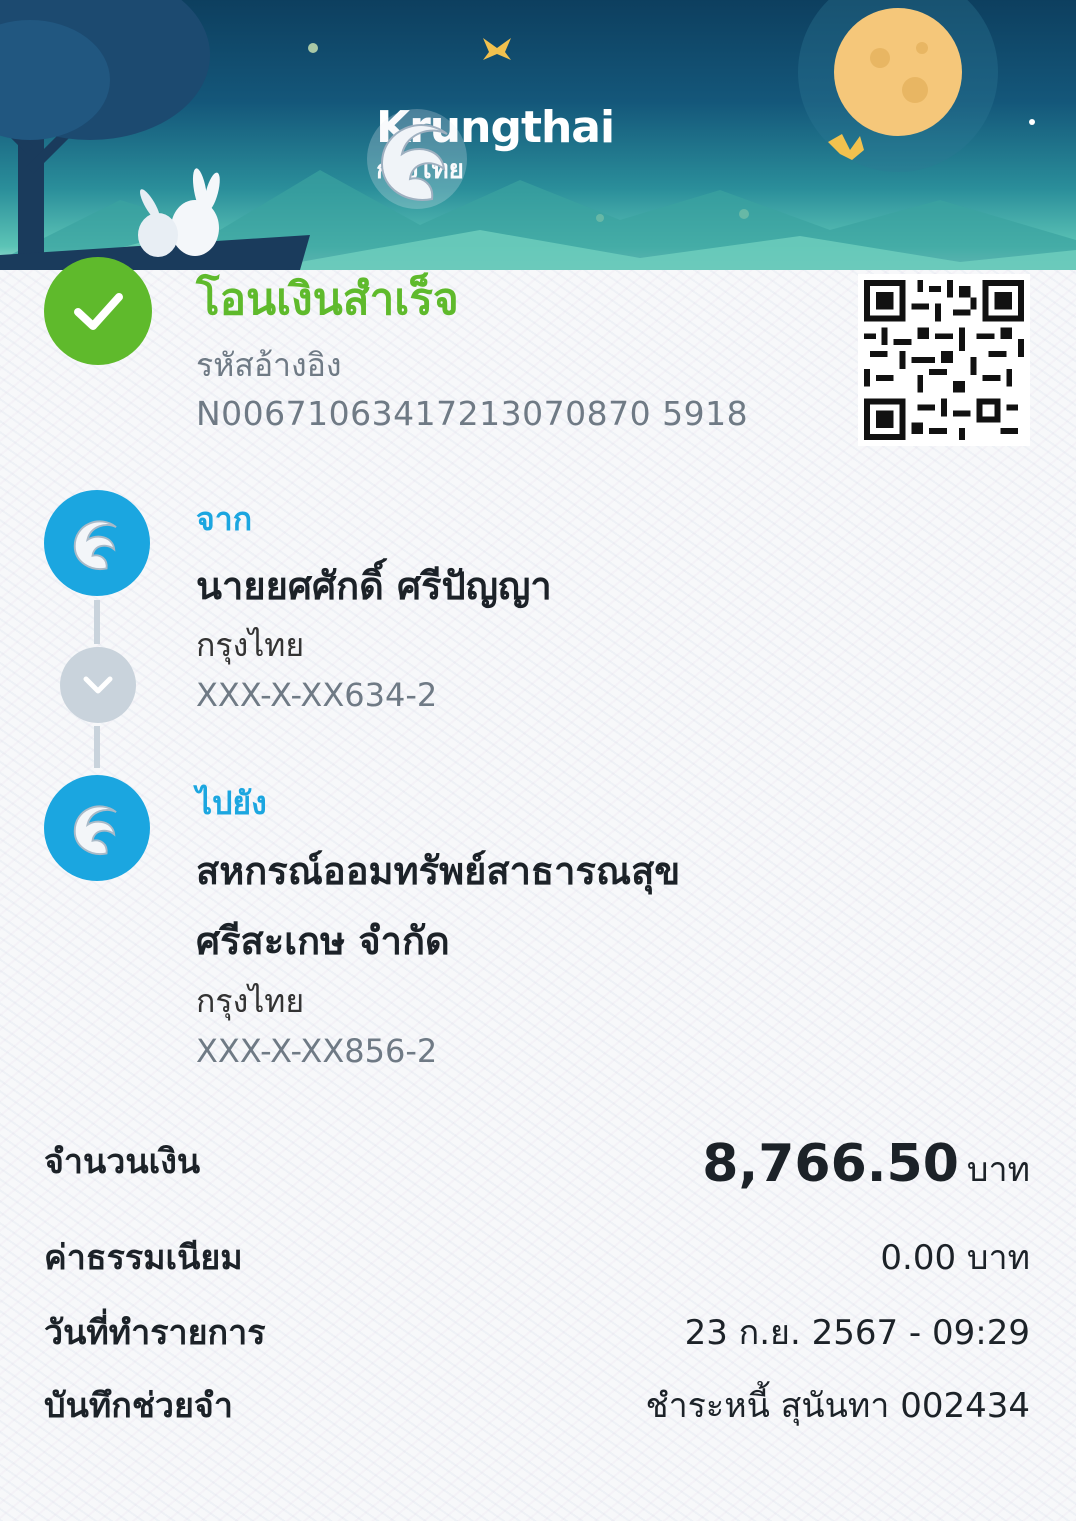 The image size is (1076, 1521). What do you see at coordinates (317, 695) in the screenshot?
I see `from-account: XXX-X-XX634-2` at bounding box center [317, 695].